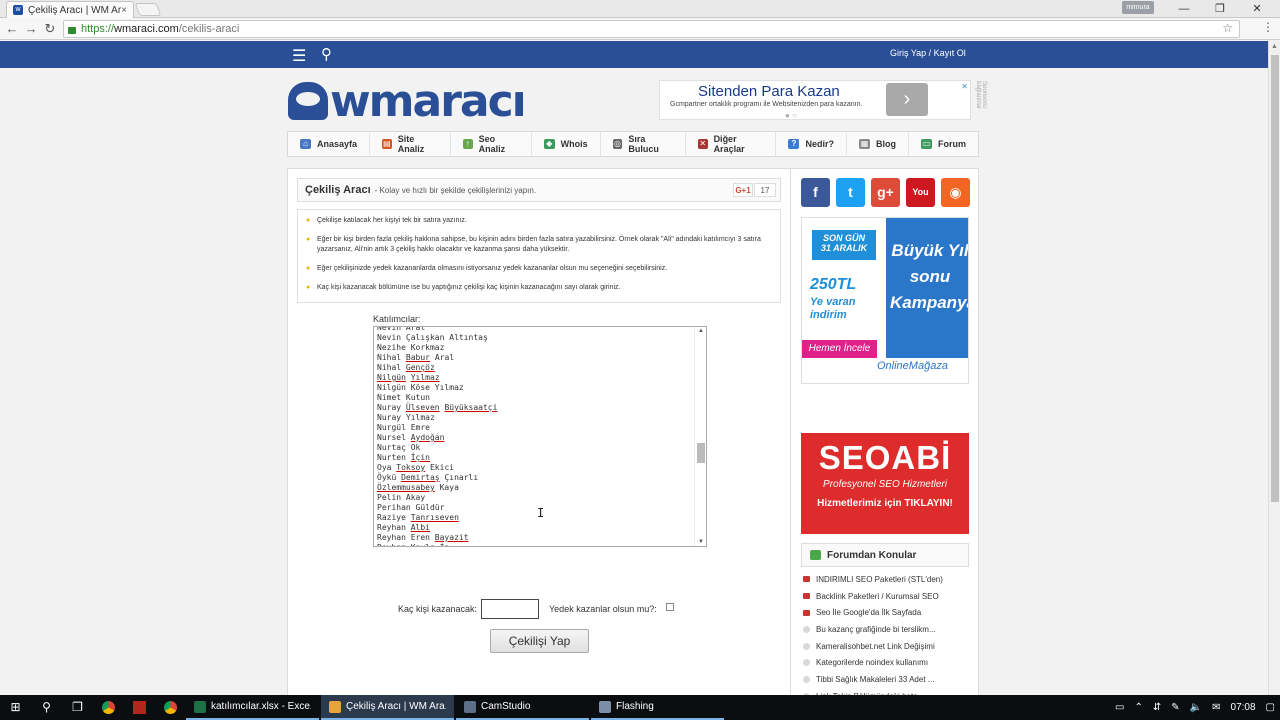 Image resolution: width=1280 pixels, height=720 pixels. I want to click on banner-ye-varan: Ye varan, so click(833, 302).